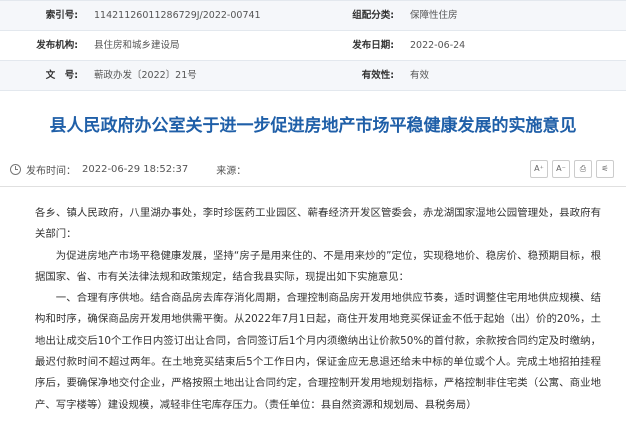 The height and width of the screenshot is (447, 640). What do you see at coordinates (15, 169) in the screenshot?
I see `clock-icon` at bounding box center [15, 169].